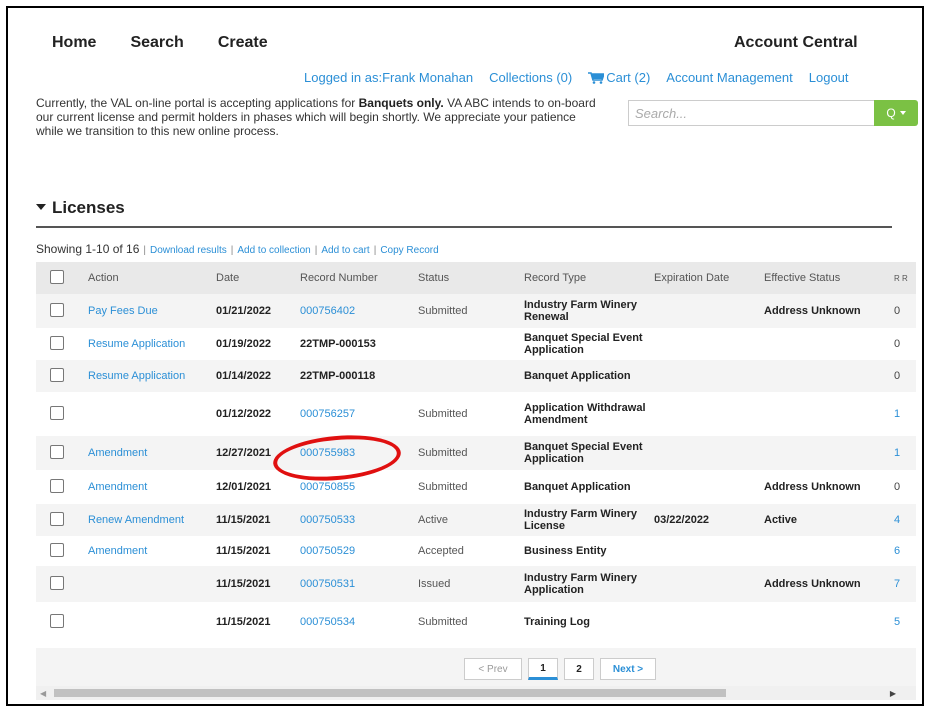 The height and width of the screenshot is (710, 930). I want to click on record-number-cell: 000756257, so click(355, 414).